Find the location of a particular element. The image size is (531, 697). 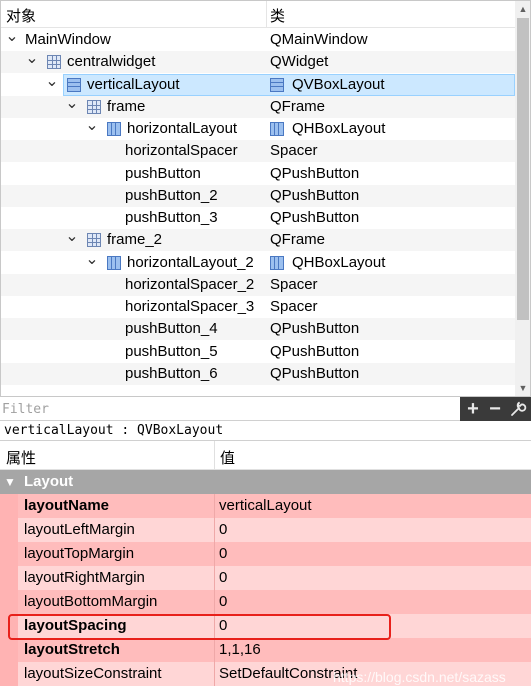

property-row-layoutStretch: layoutStretch 1,1,16 is located at coordinates (265, 650).